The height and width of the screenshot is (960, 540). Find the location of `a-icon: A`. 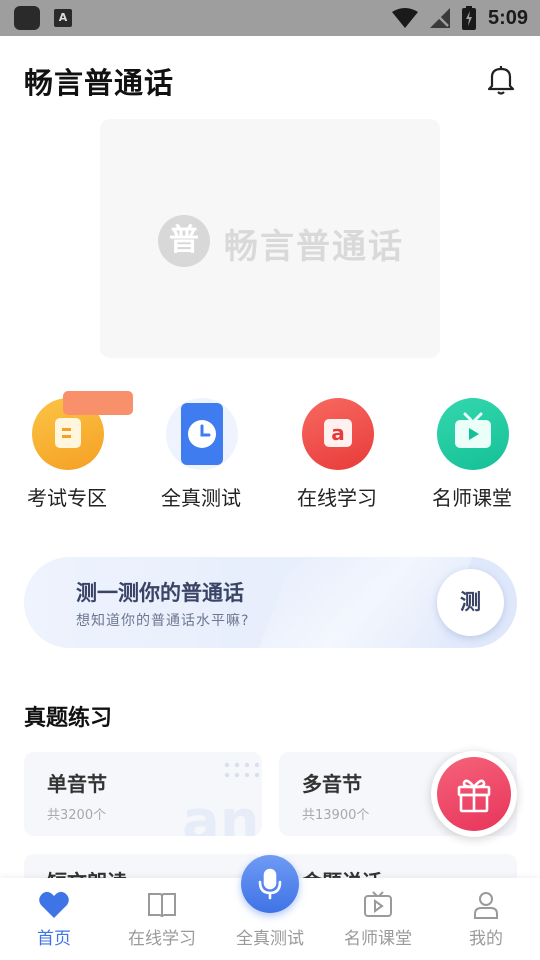

a-icon: A is located at coordinates (63, 18).